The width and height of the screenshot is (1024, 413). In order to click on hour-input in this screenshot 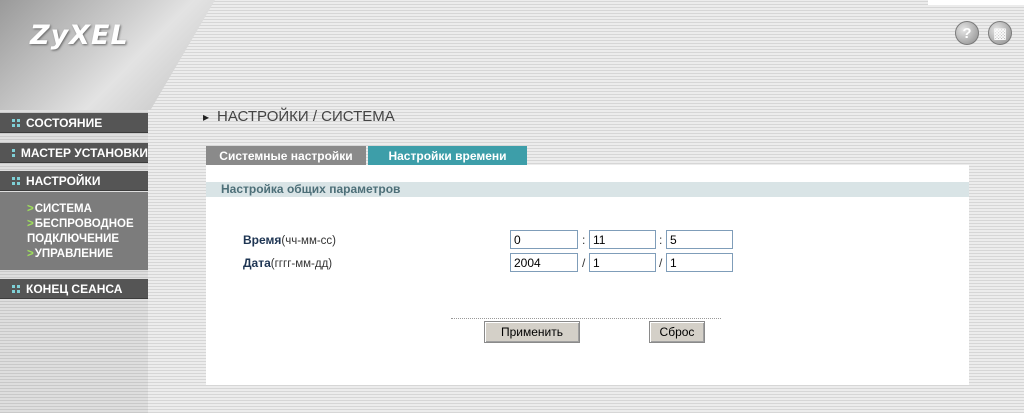, I will do `click(544, 239)`.